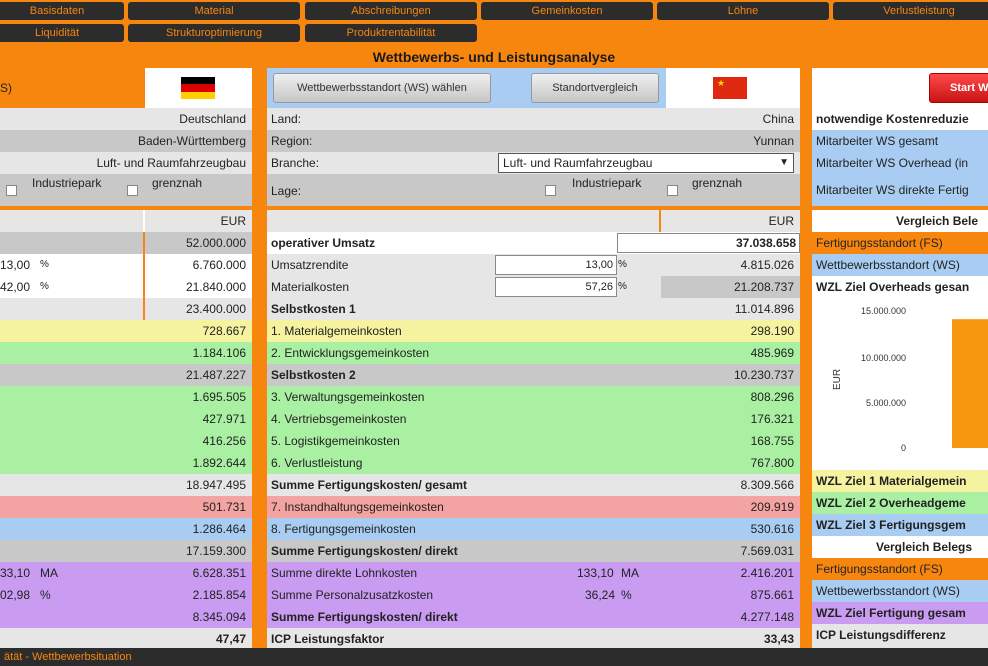  What do you see at coordinates (883, 311) in the screenshot?
I see `y-tick-label: 15.000.000` at bounding box center [883, 311].